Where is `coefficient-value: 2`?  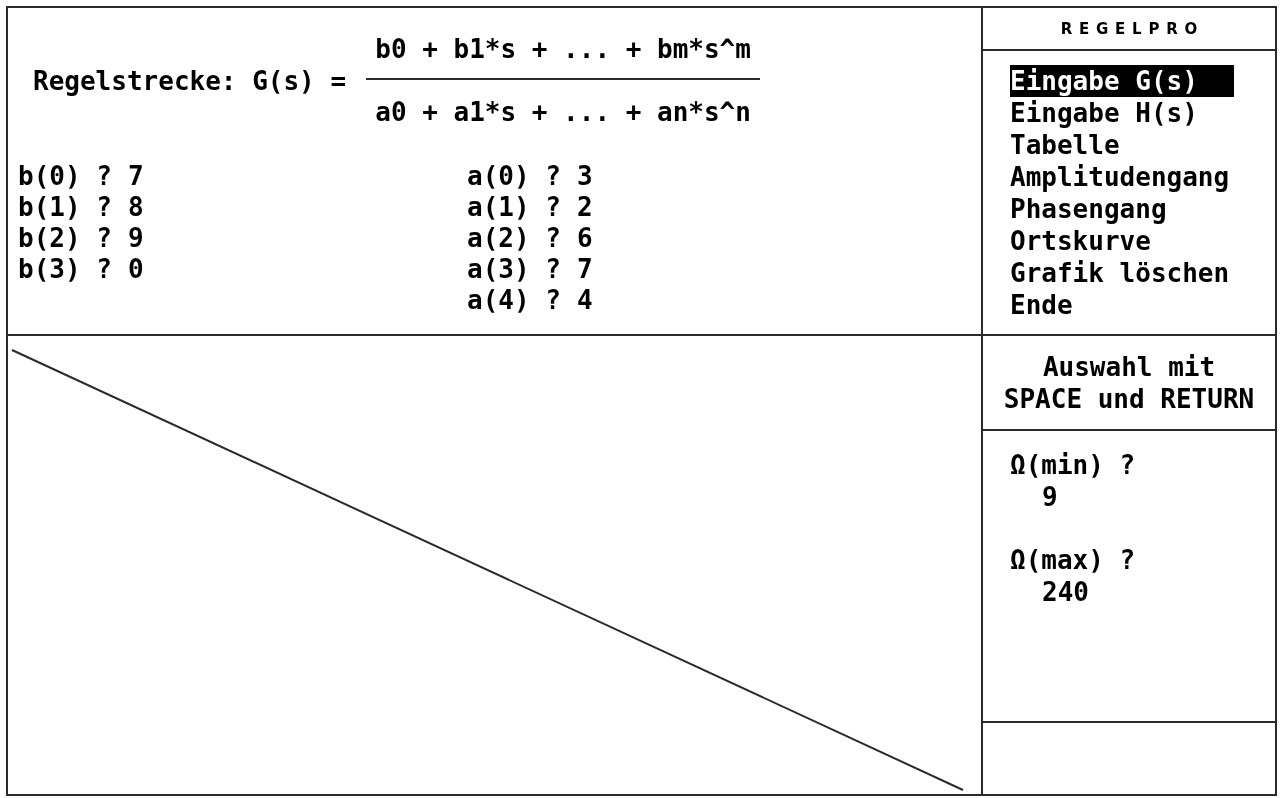 coefficient-value: 2 is located at coordinates (584, 207).